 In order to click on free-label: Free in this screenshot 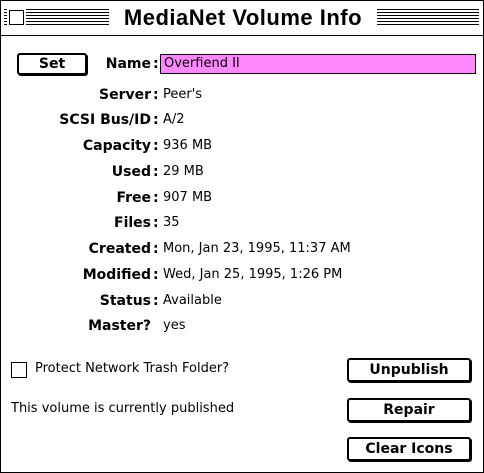, I will do `click(133, 198)`.